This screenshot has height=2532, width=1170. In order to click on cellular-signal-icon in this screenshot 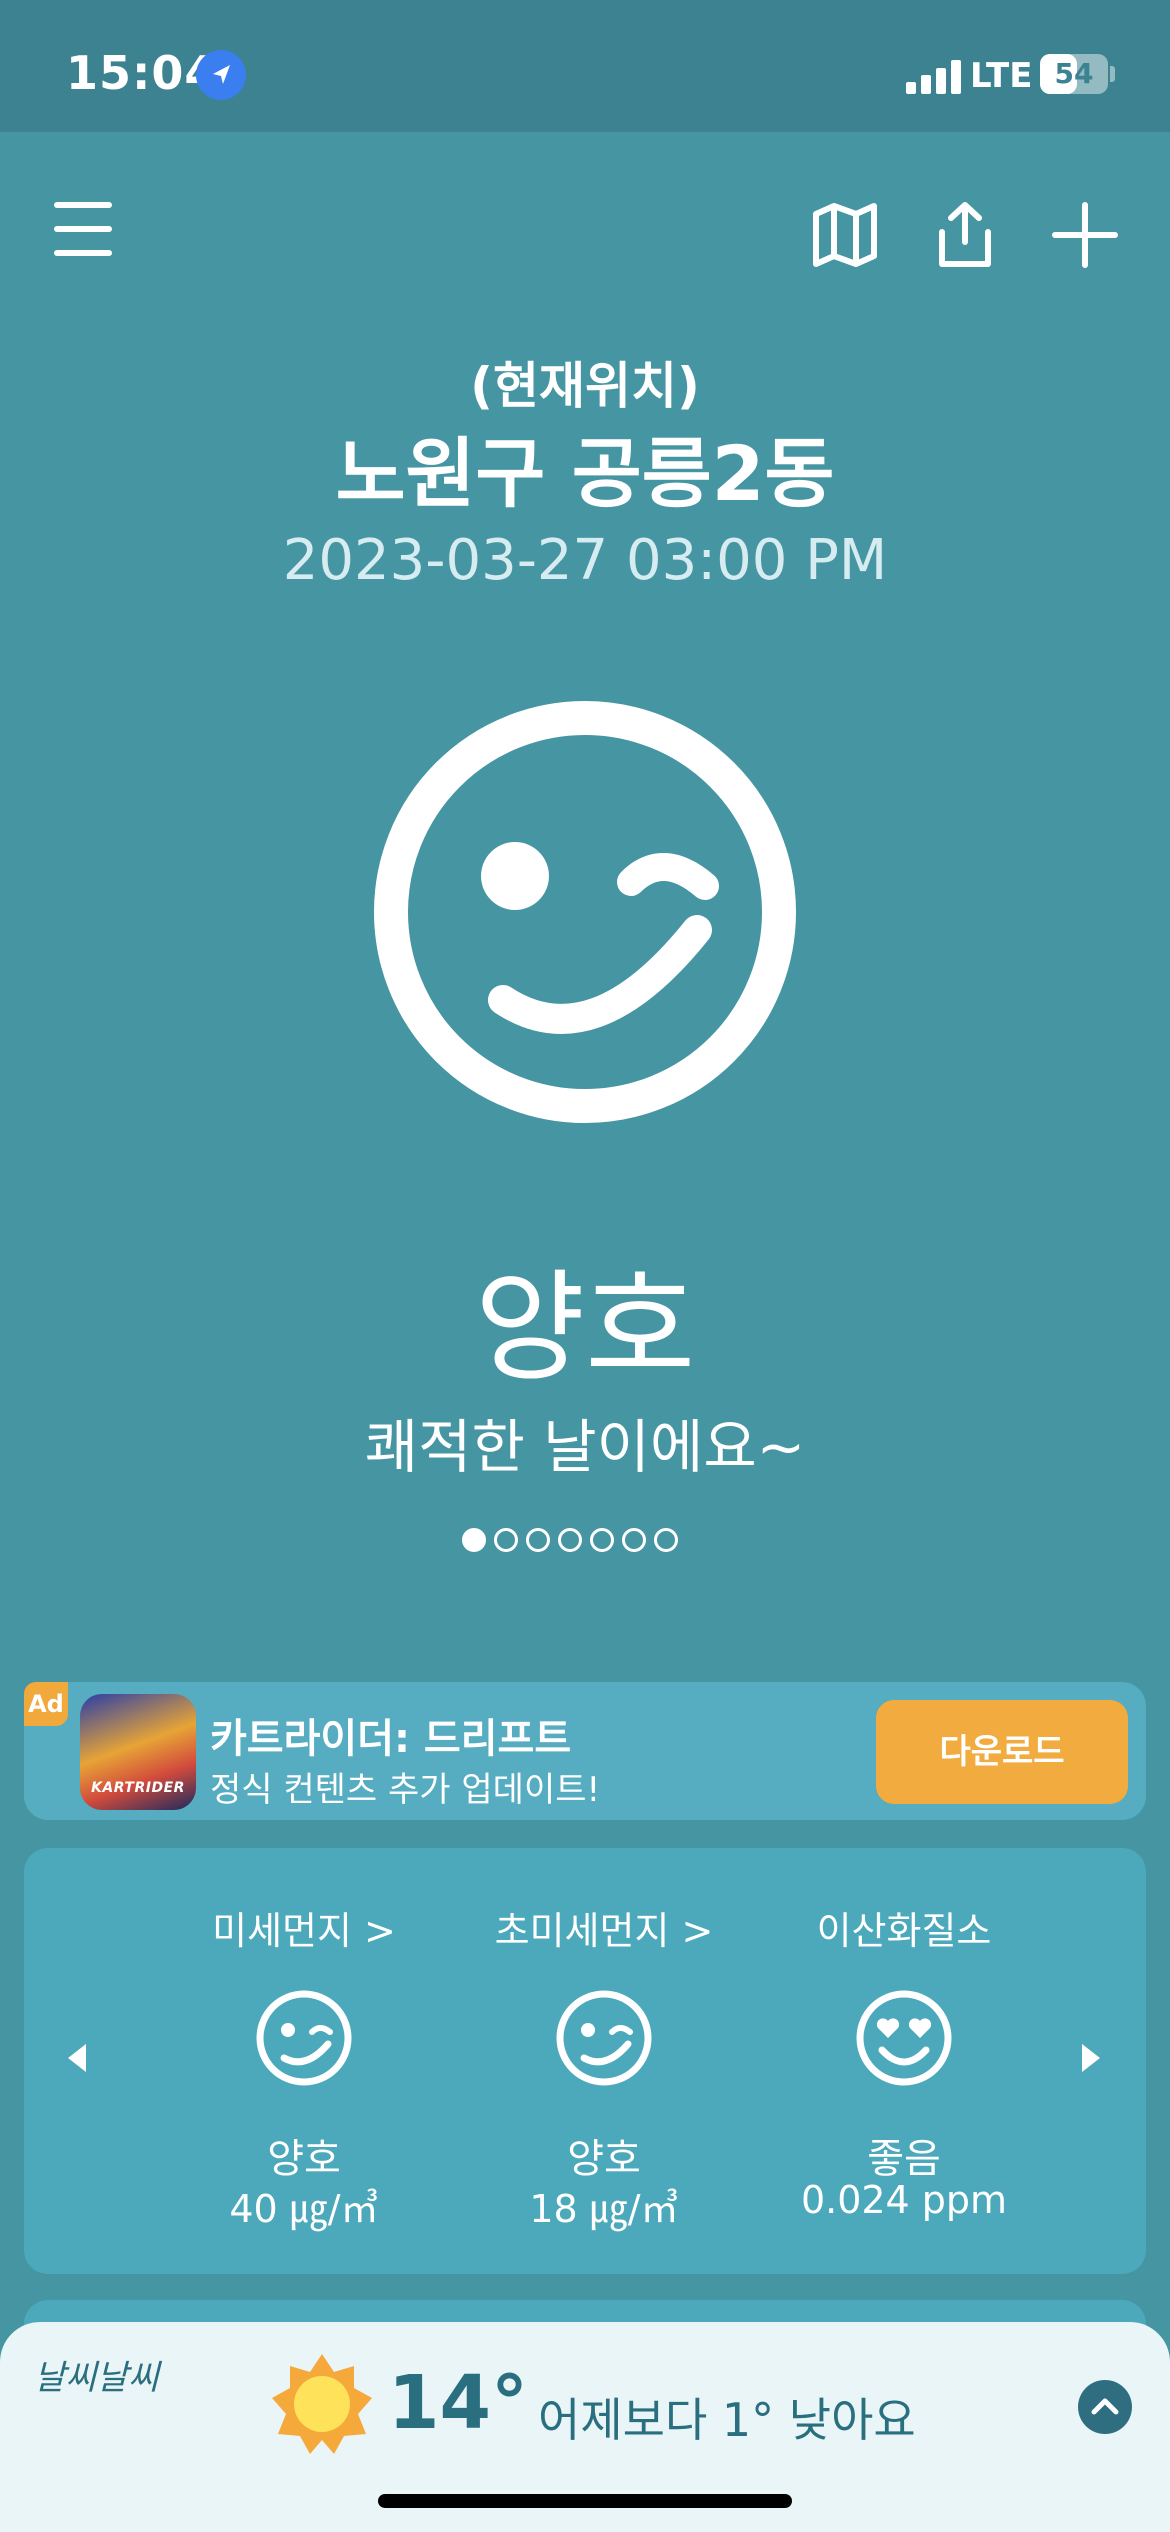, I will do `click(933, 77)`.